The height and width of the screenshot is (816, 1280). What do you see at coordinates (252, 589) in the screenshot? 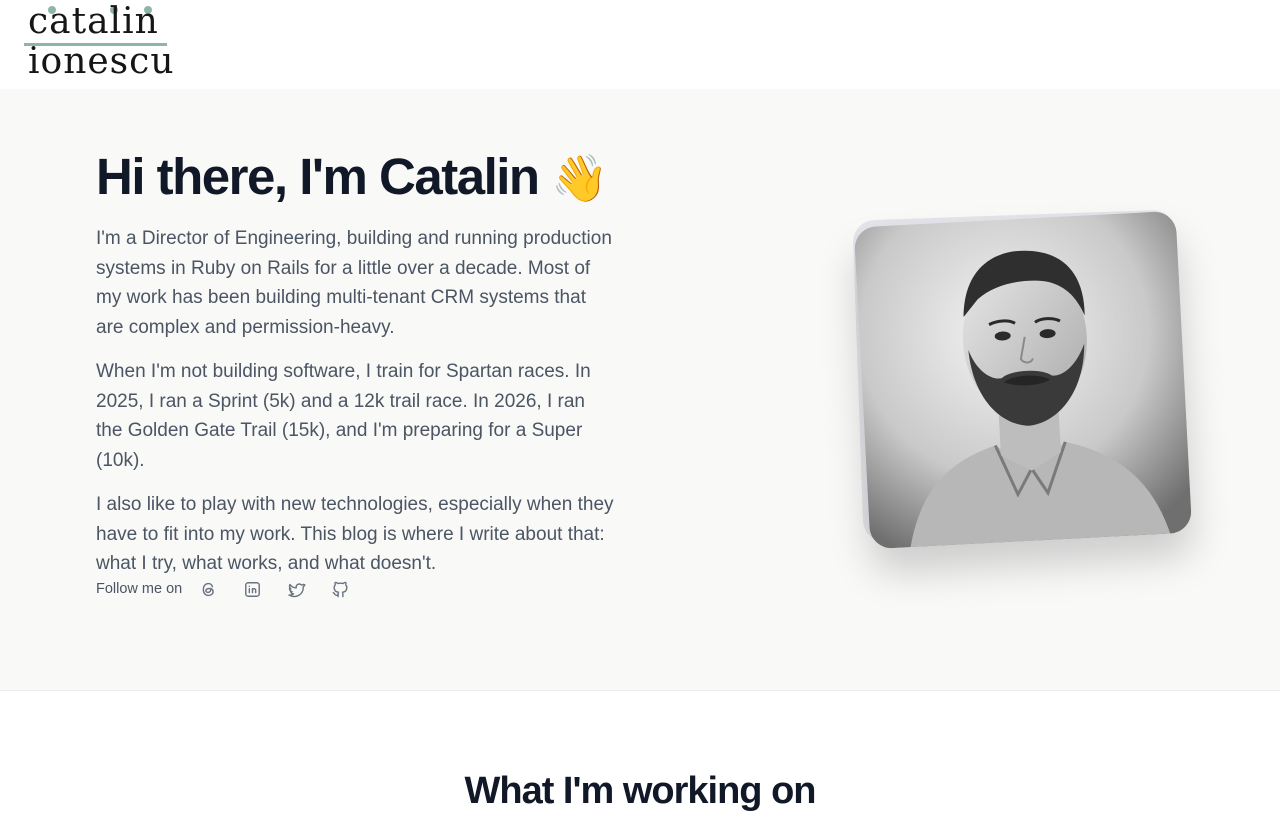
I see `linkedin-icon` at bounding box center [252, 589].